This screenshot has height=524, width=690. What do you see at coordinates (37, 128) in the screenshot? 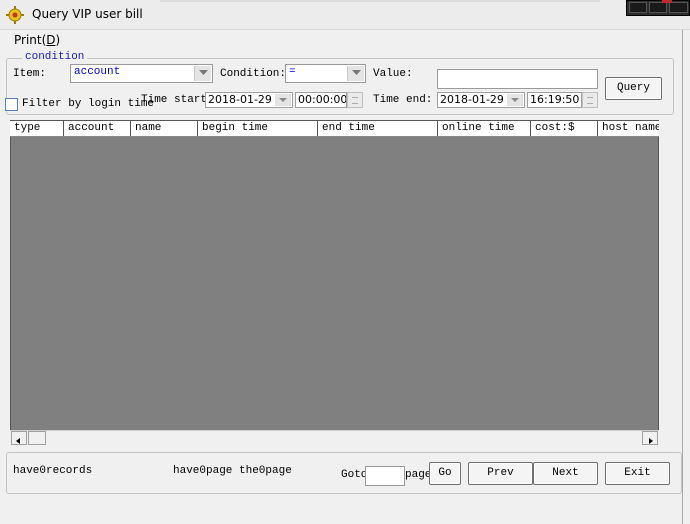
I see `column-header-type: type` at bounding box center [37, 128].